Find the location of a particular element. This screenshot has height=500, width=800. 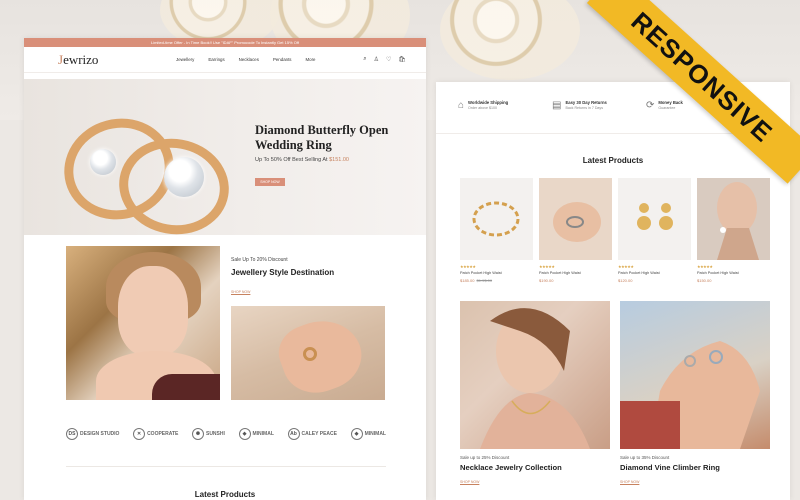

brand-mark: ✕ is located at coordinates (139, 434).